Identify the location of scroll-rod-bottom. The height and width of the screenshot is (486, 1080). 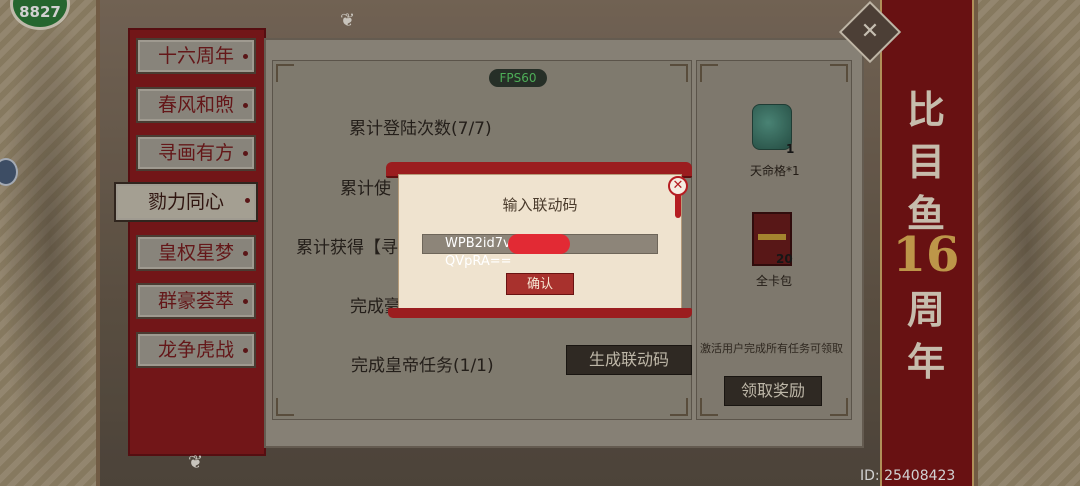
(540, 313).